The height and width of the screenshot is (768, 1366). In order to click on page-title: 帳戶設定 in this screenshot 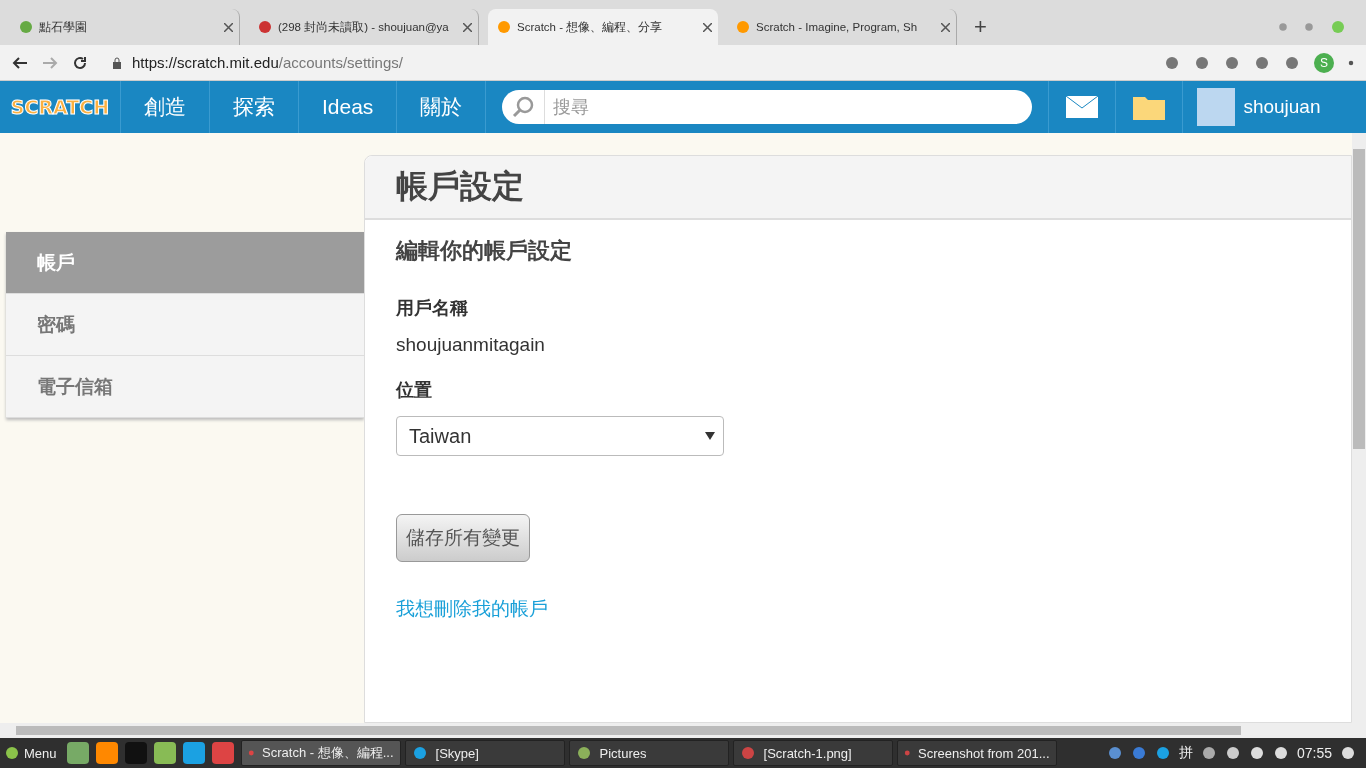, I will do `click(460, 186)`.